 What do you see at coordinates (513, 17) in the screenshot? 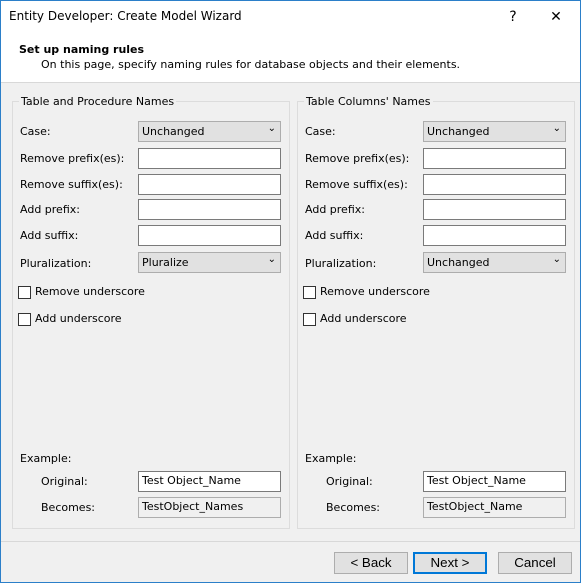
I see `help-button: ?` at bounding box center [513, 17].